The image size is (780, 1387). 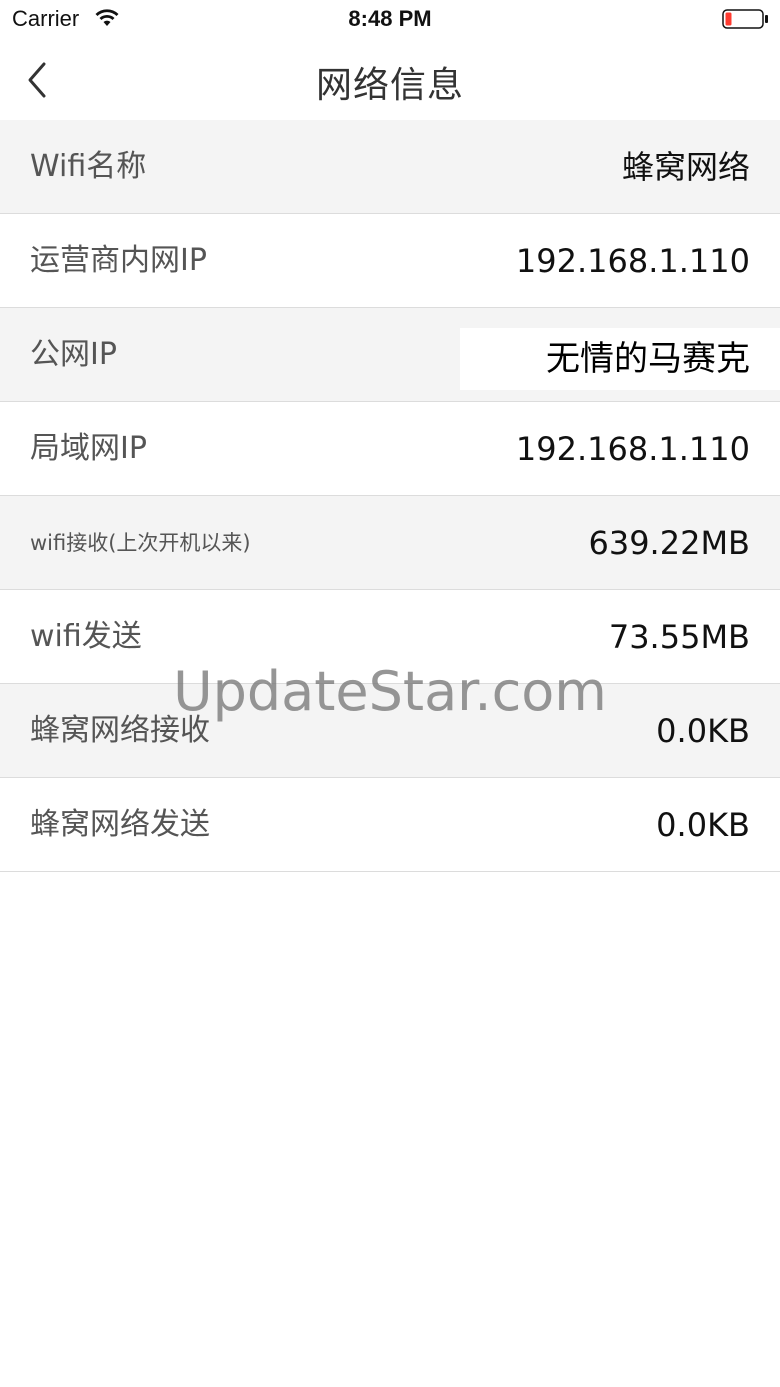 I want to click on row-value: 639.22MB, so click(x=669, y=543).